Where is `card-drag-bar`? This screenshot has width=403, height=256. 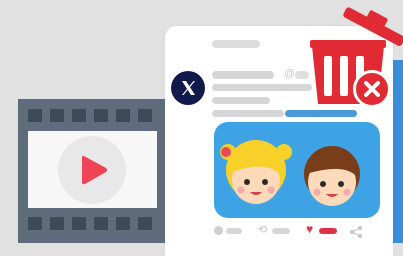 card-drag-bar is located at coordinates (236, 44).